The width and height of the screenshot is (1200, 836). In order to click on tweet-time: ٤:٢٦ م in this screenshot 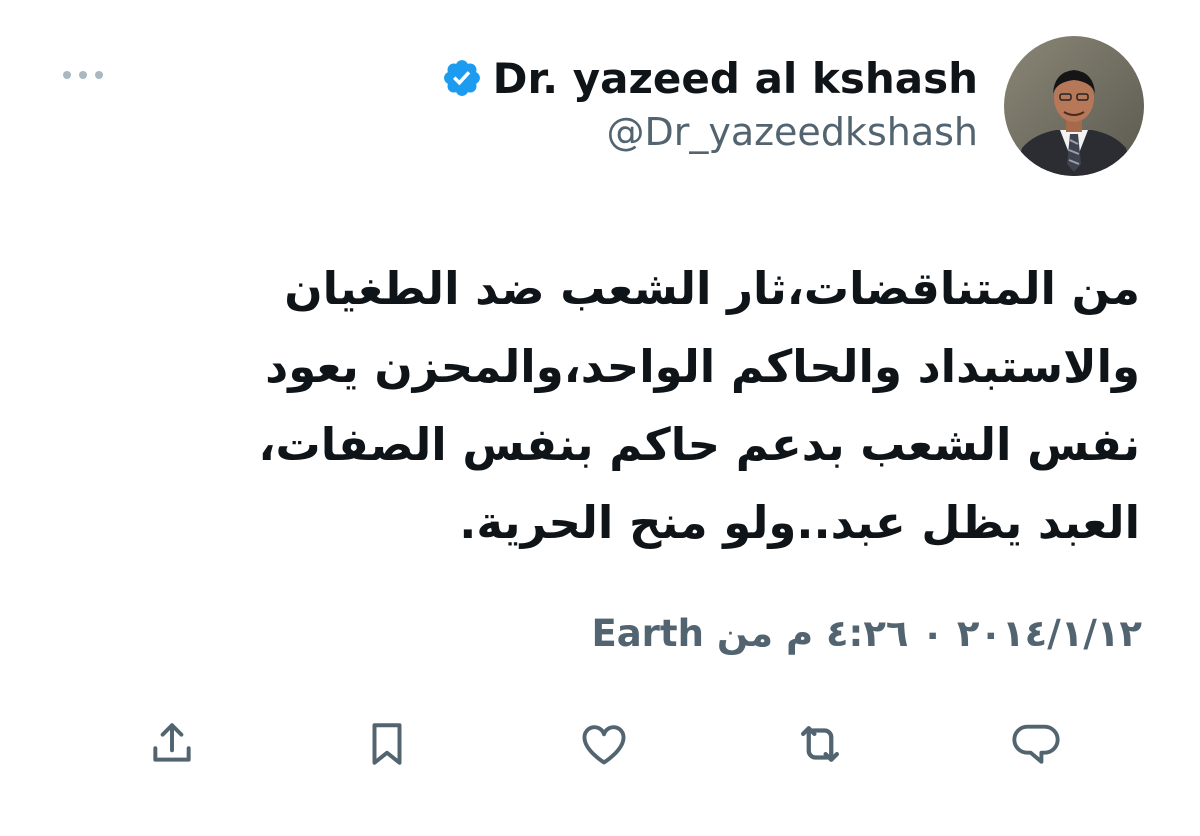, I will do `click(847, 633)`.